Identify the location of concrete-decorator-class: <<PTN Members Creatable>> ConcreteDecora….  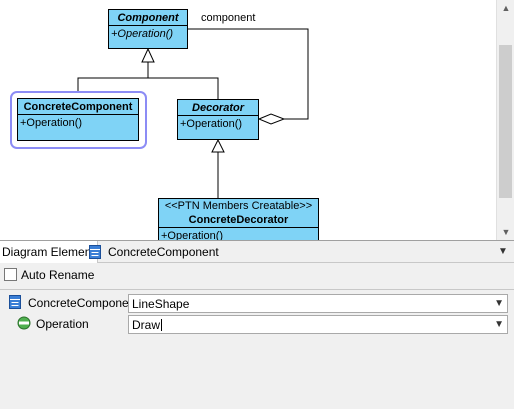
(238, 219).